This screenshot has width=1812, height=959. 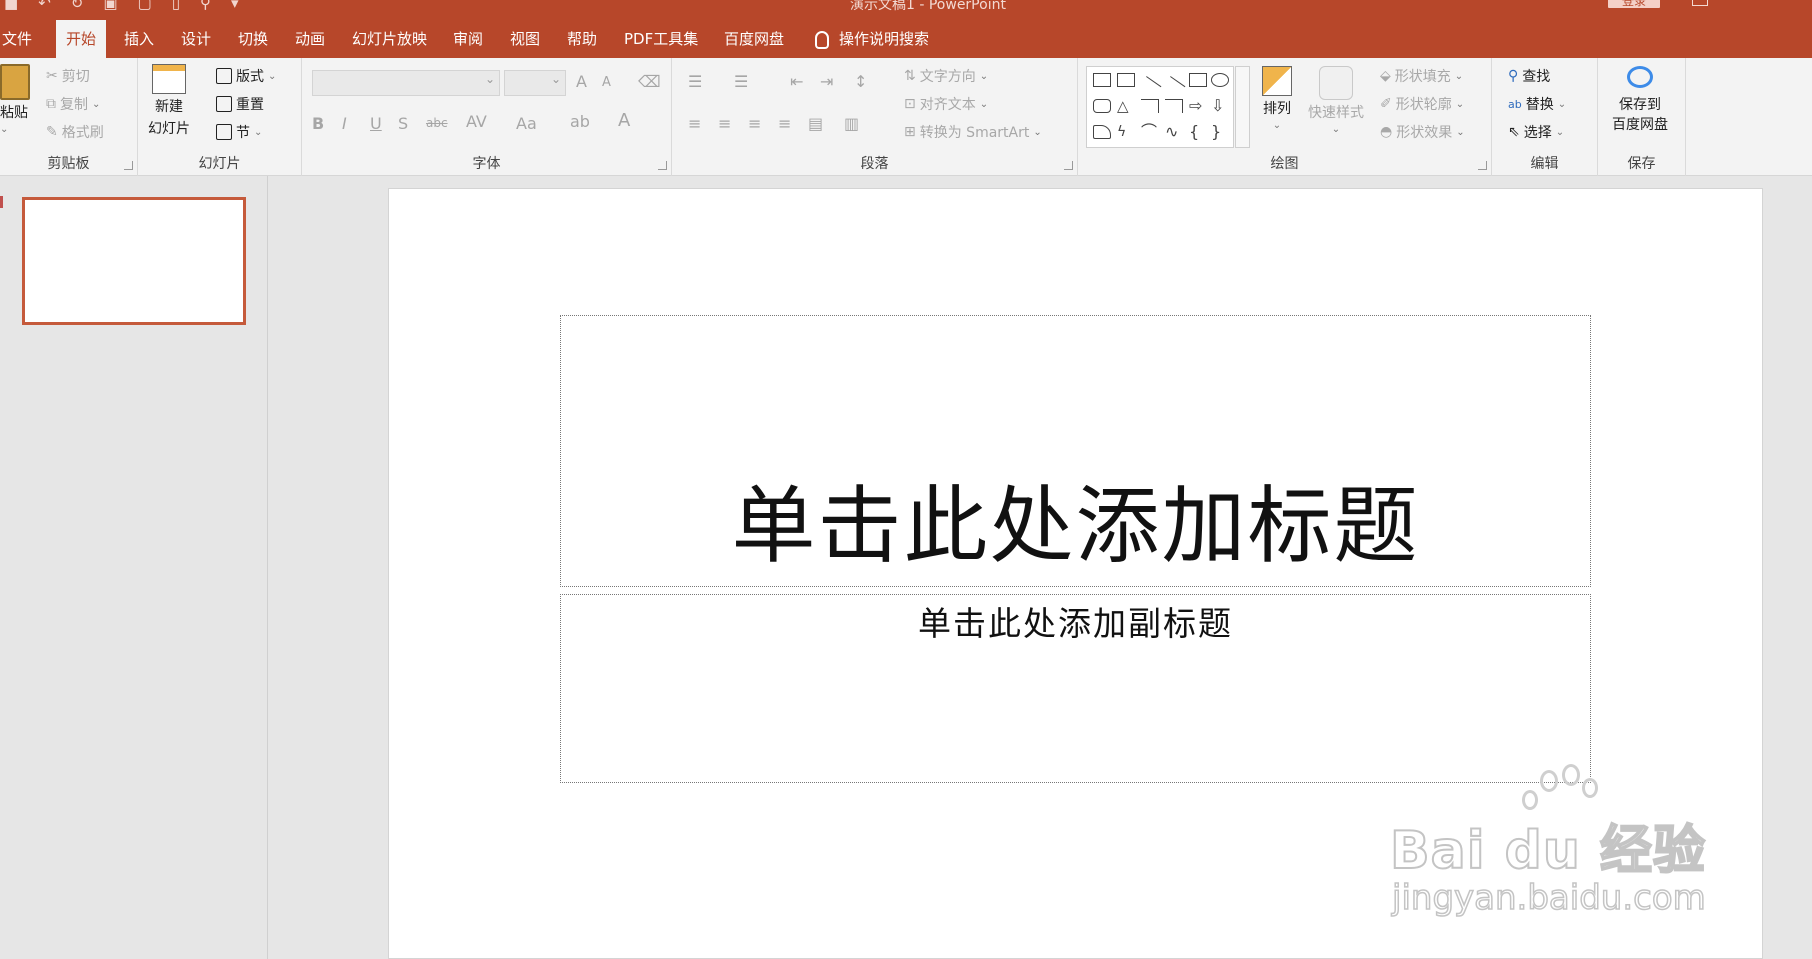 What do you see at coordinates (1700, 3) in the screenshot?
I see `ribbon-display-options-icon` at bounding box center [1700, 3].